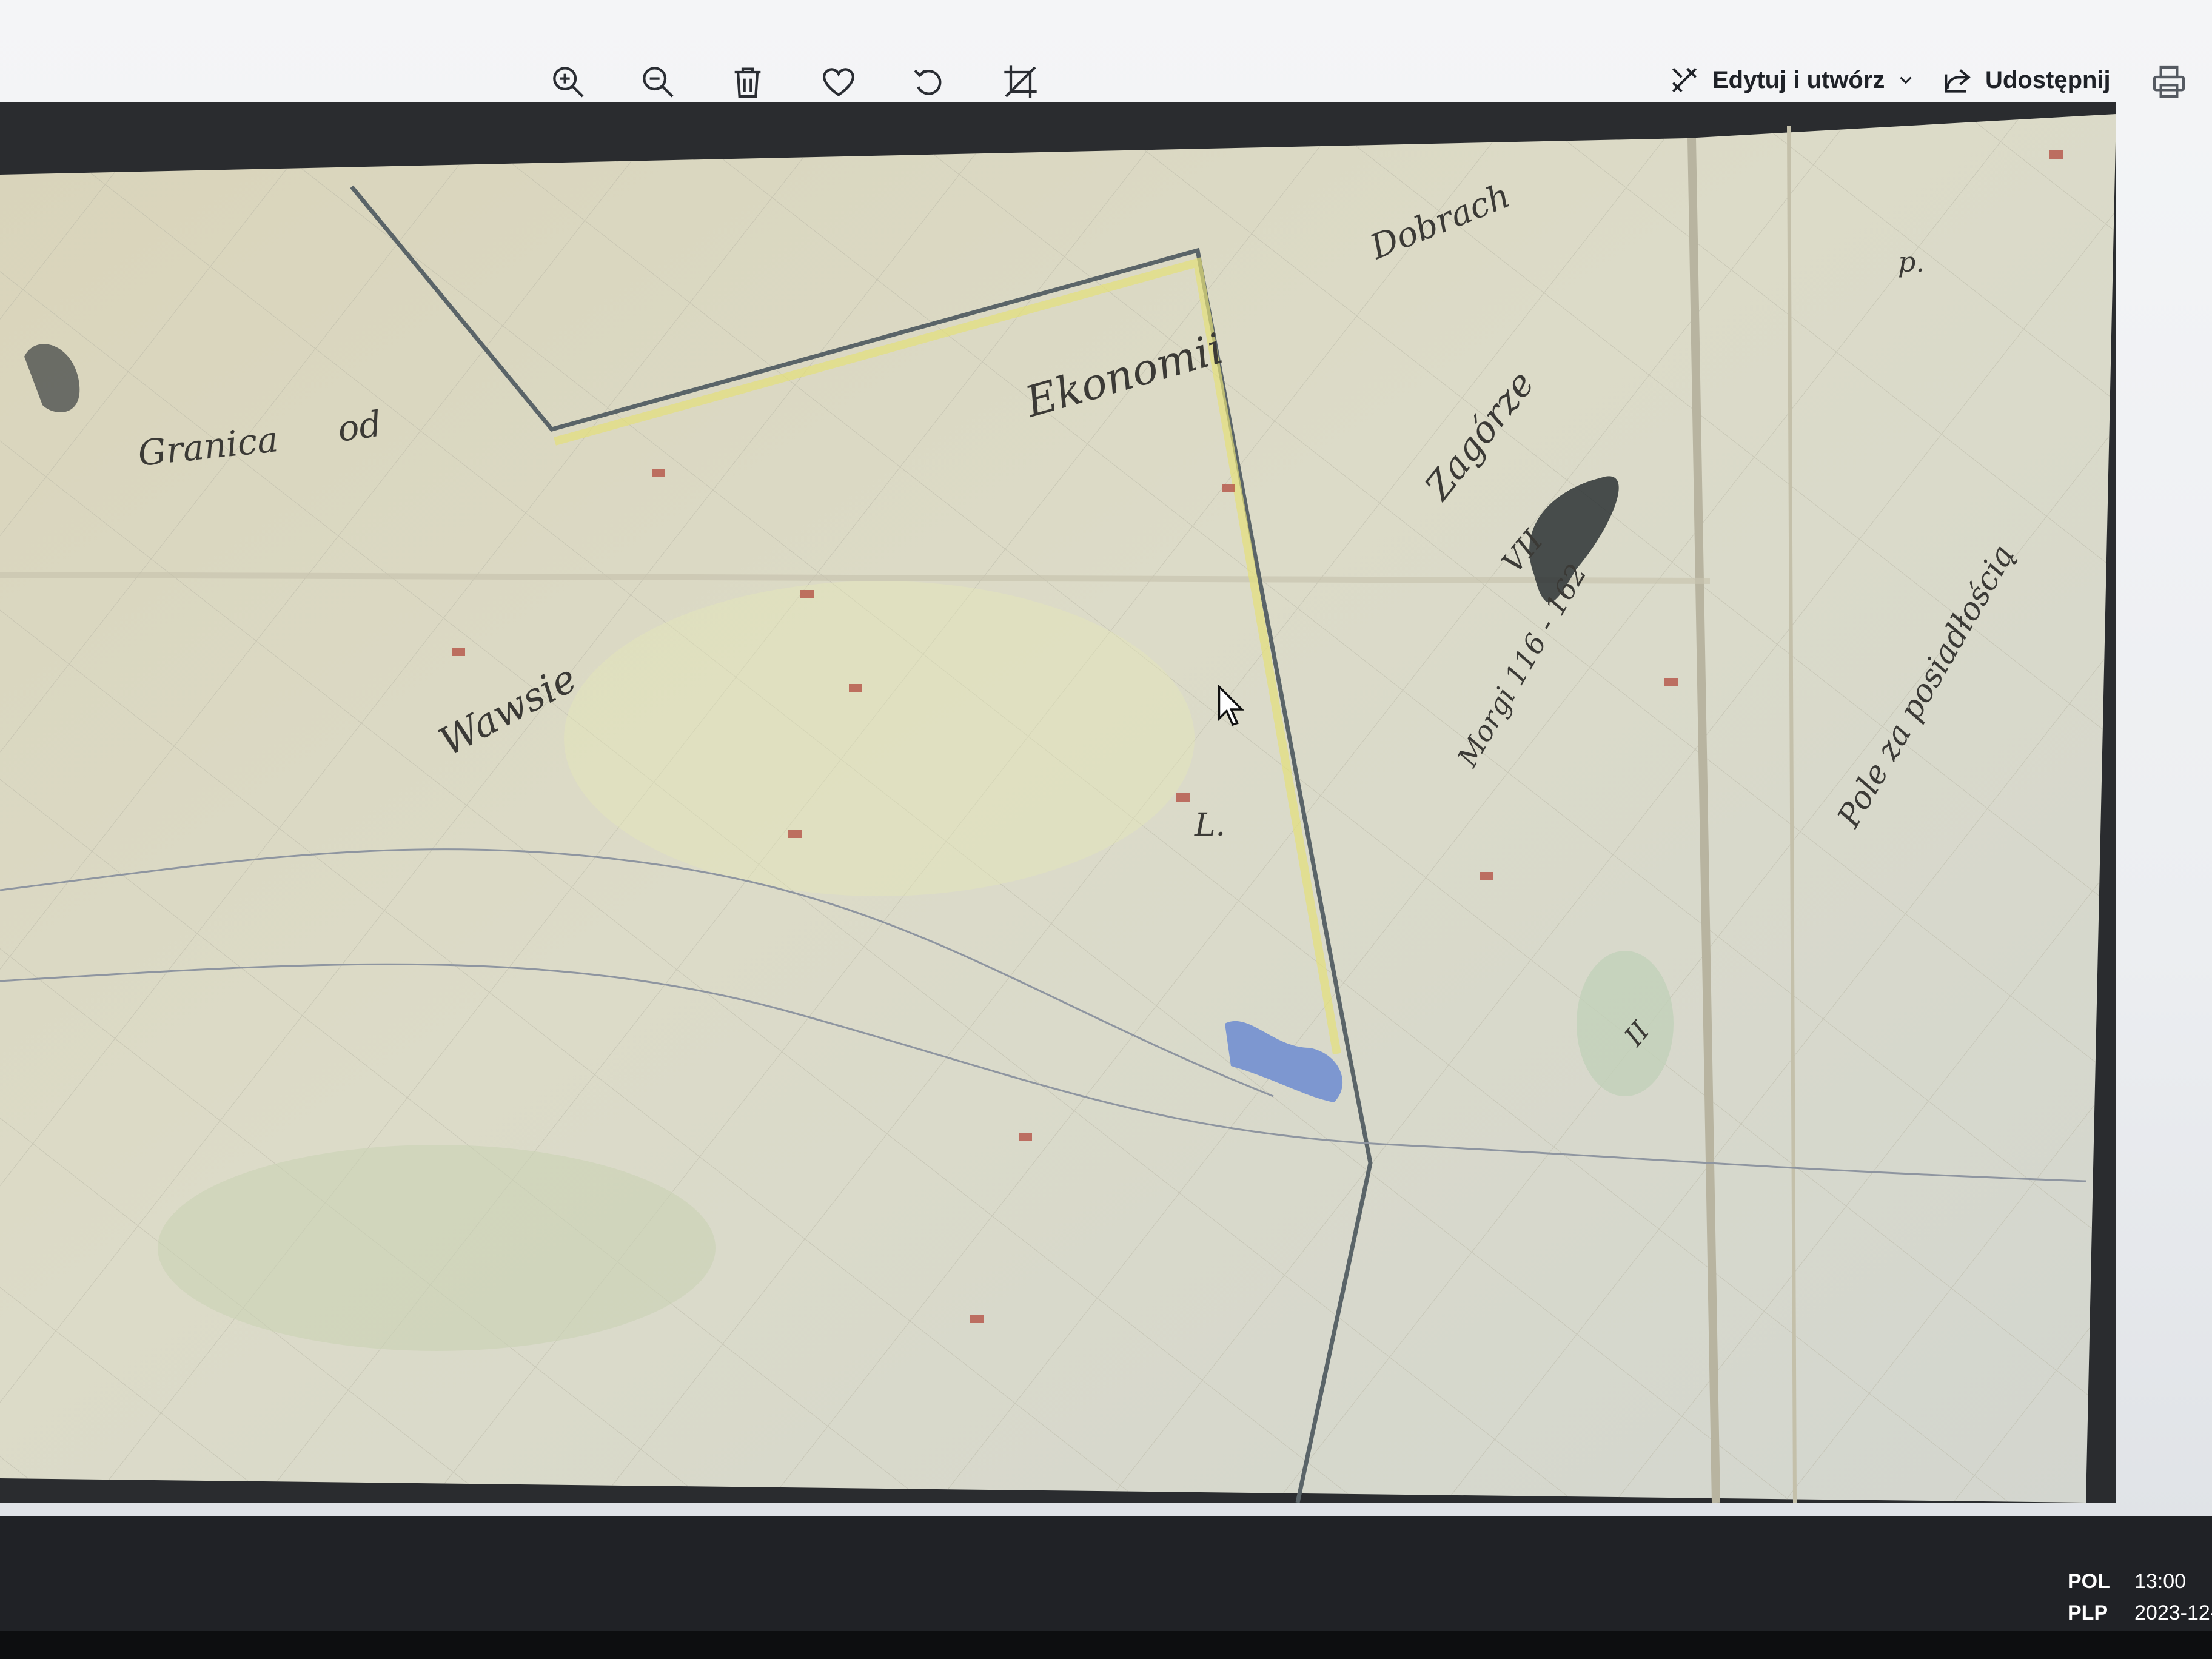 The width and height of the screenshot is (2212, 1659). I want to click on input-language-indicator: POL PLP, so click(2098, 1597).